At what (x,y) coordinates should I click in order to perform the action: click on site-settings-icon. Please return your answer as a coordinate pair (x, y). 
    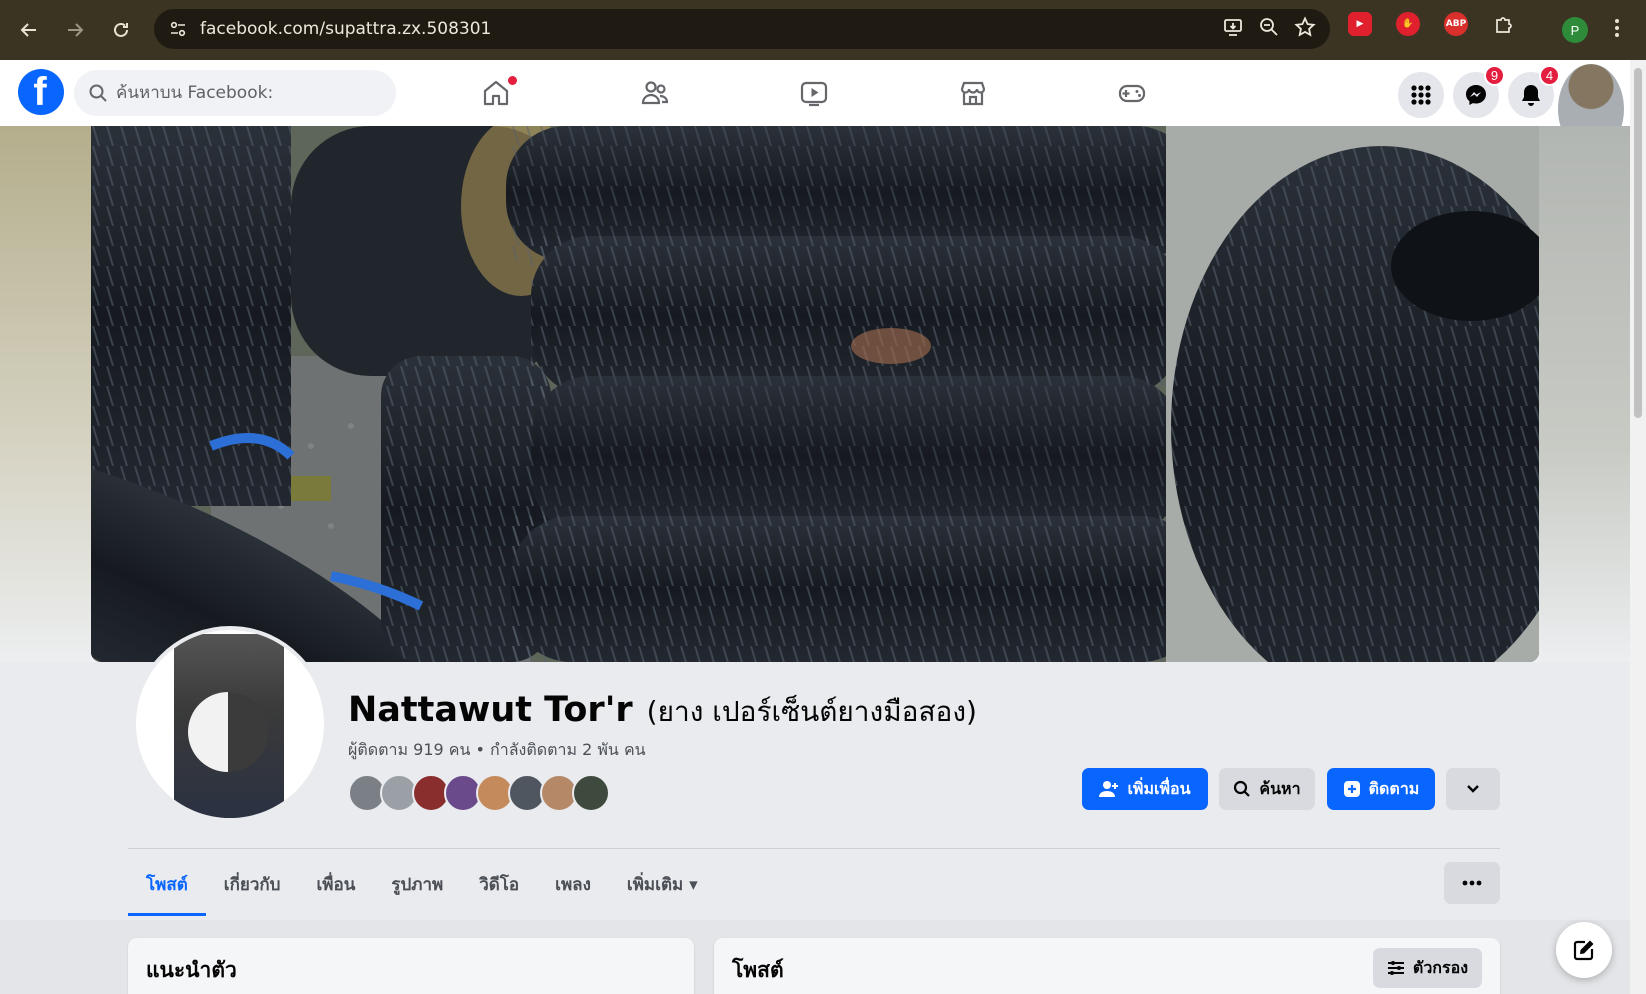
    Looking at the image, I should click on (178, 29).